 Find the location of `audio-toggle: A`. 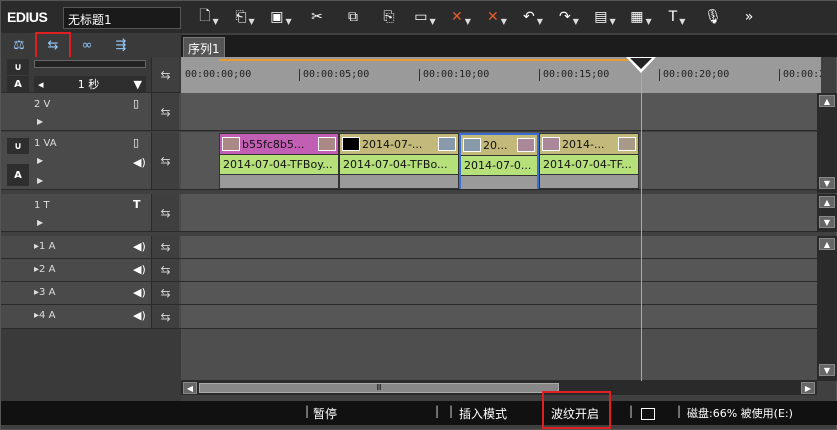

audio-toggle: A is located at coordinates (18, 84).